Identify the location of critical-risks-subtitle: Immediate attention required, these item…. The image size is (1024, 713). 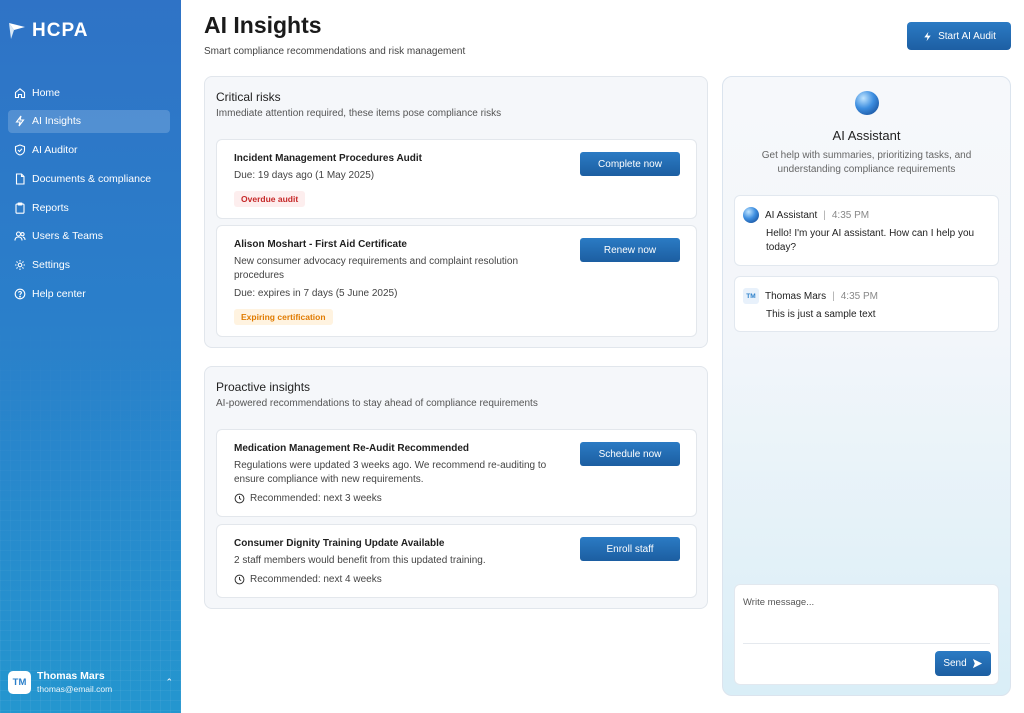
(359, 113).